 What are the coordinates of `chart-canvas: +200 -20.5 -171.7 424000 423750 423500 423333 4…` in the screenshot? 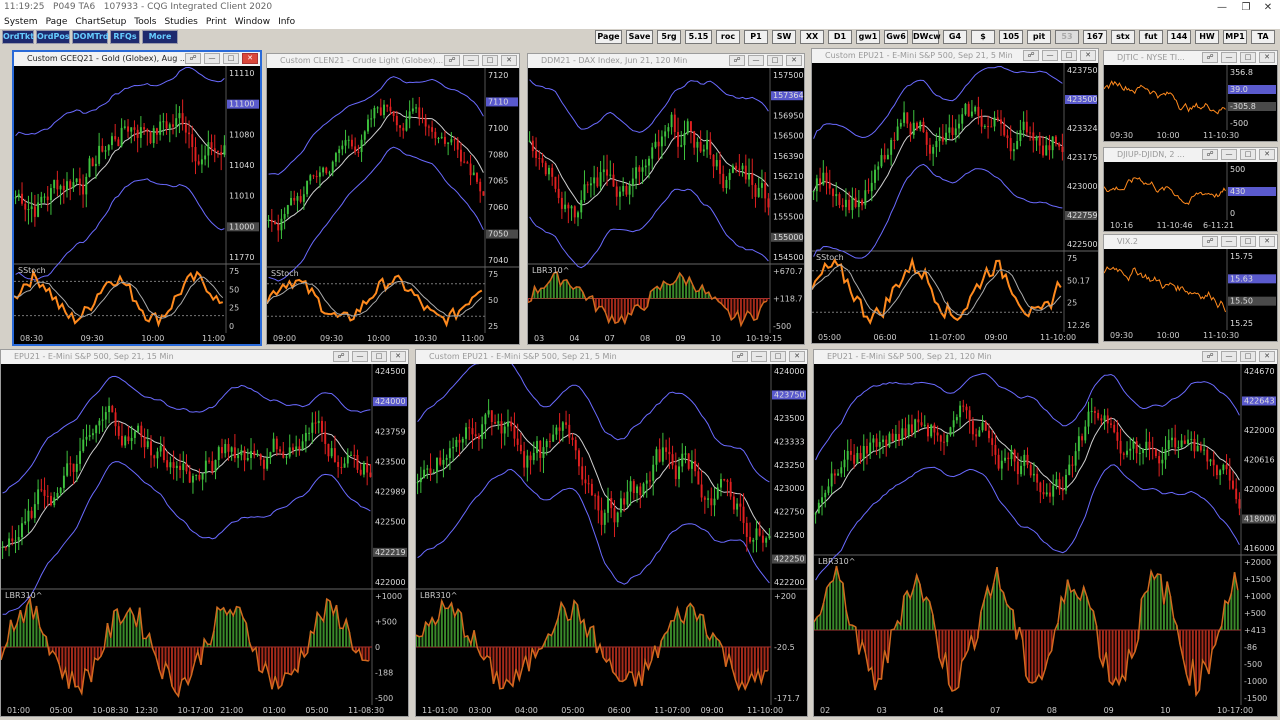 It's located at (611, 534).